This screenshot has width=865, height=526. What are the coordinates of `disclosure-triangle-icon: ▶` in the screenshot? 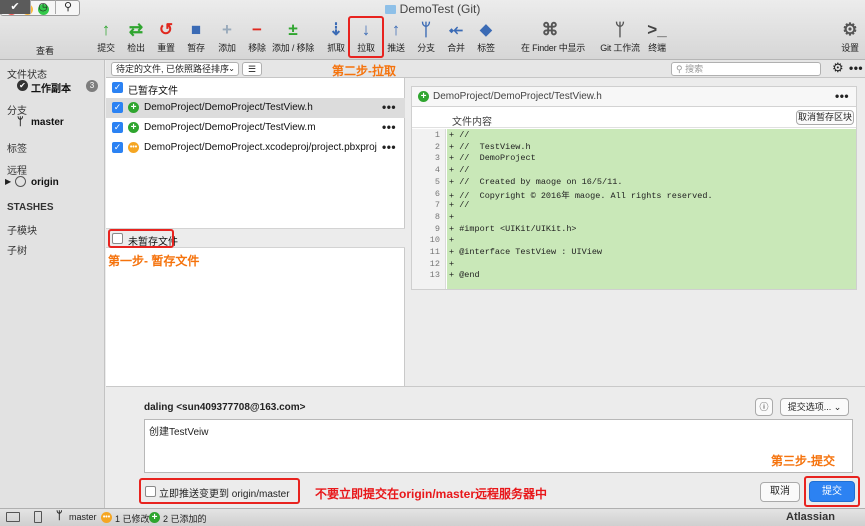 It's located at (8, 181).